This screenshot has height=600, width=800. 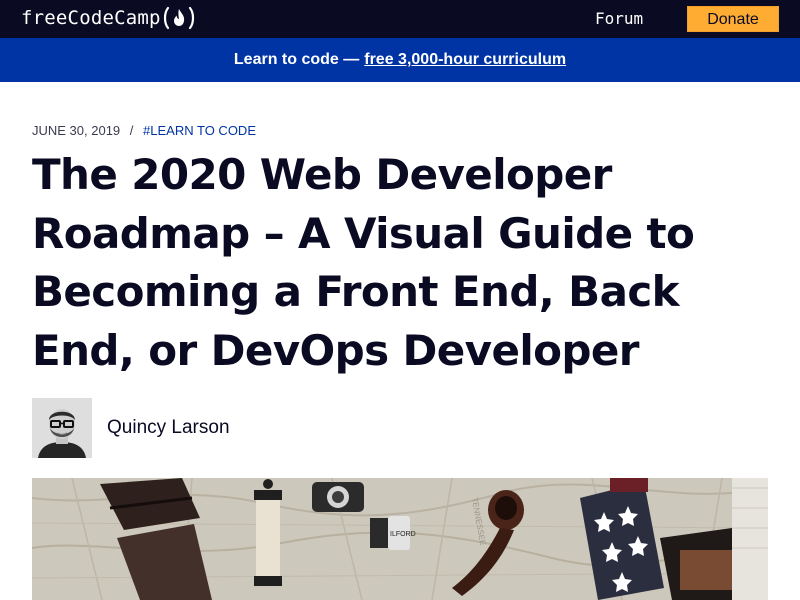 What do you see at coordinates (76, 130) in the screenshot?
I see `post-date: JUNE 30, 2019` at bounding box center [76, 130].